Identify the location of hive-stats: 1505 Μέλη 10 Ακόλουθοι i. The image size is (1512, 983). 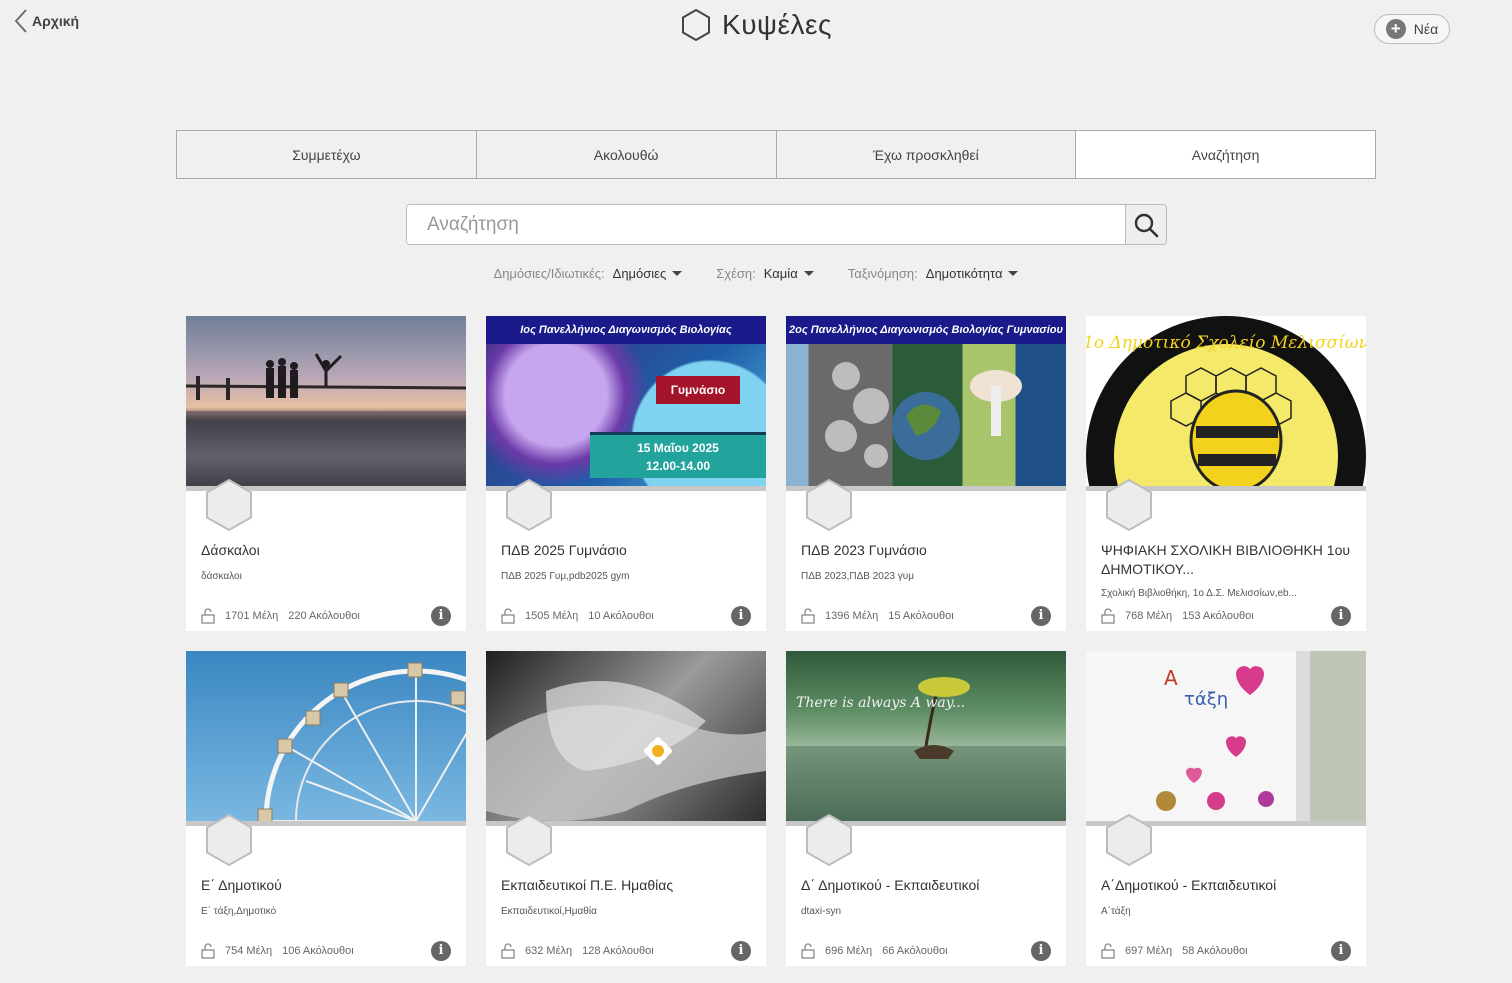
(626, 616).